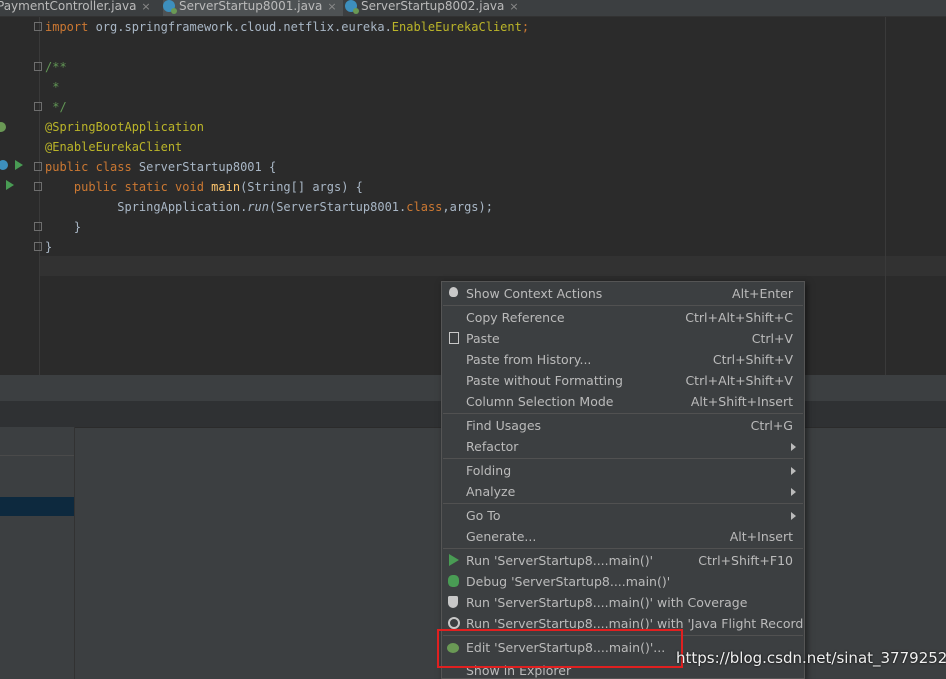 This screenshot has height=679, width=946. What do you see at coordinates (885, 196) in the screenshot?
I see `right-margin-guide` at bounding box center [885, 196].